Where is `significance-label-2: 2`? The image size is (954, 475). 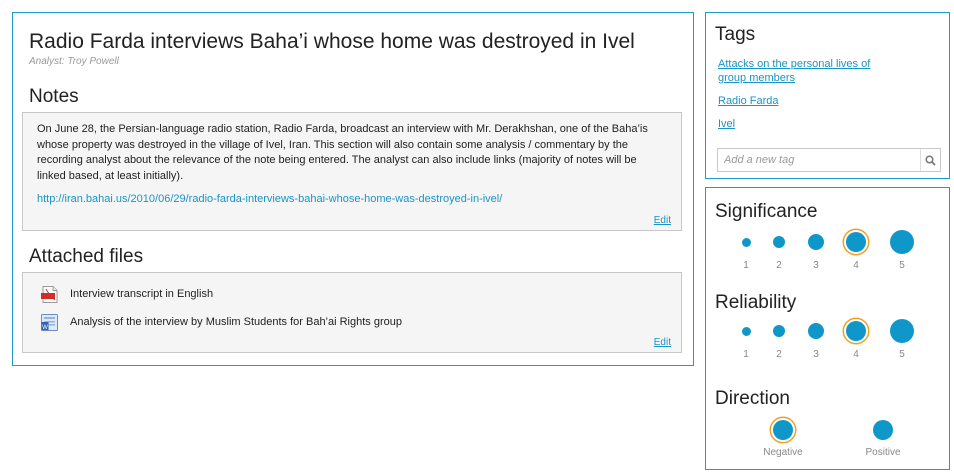
significance-label-2: 2 is located at coordinates (779, 265).